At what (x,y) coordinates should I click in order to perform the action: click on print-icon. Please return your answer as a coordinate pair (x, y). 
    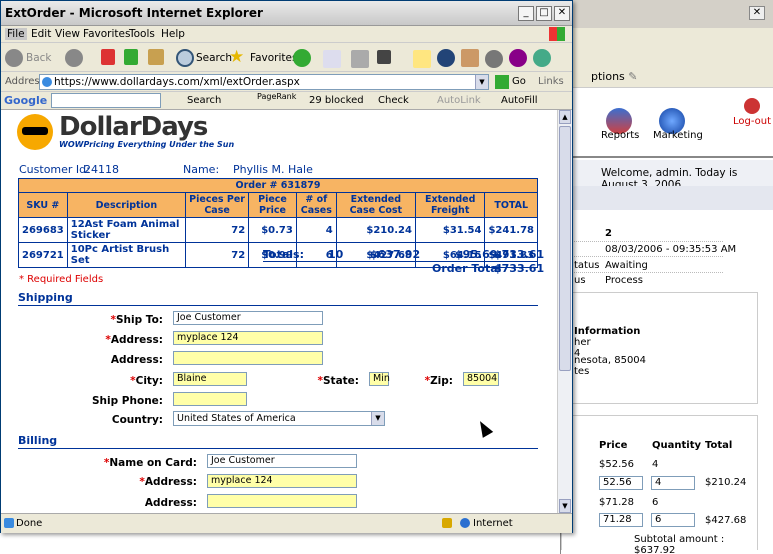
    Looking at the image, I should click on (360, 59).